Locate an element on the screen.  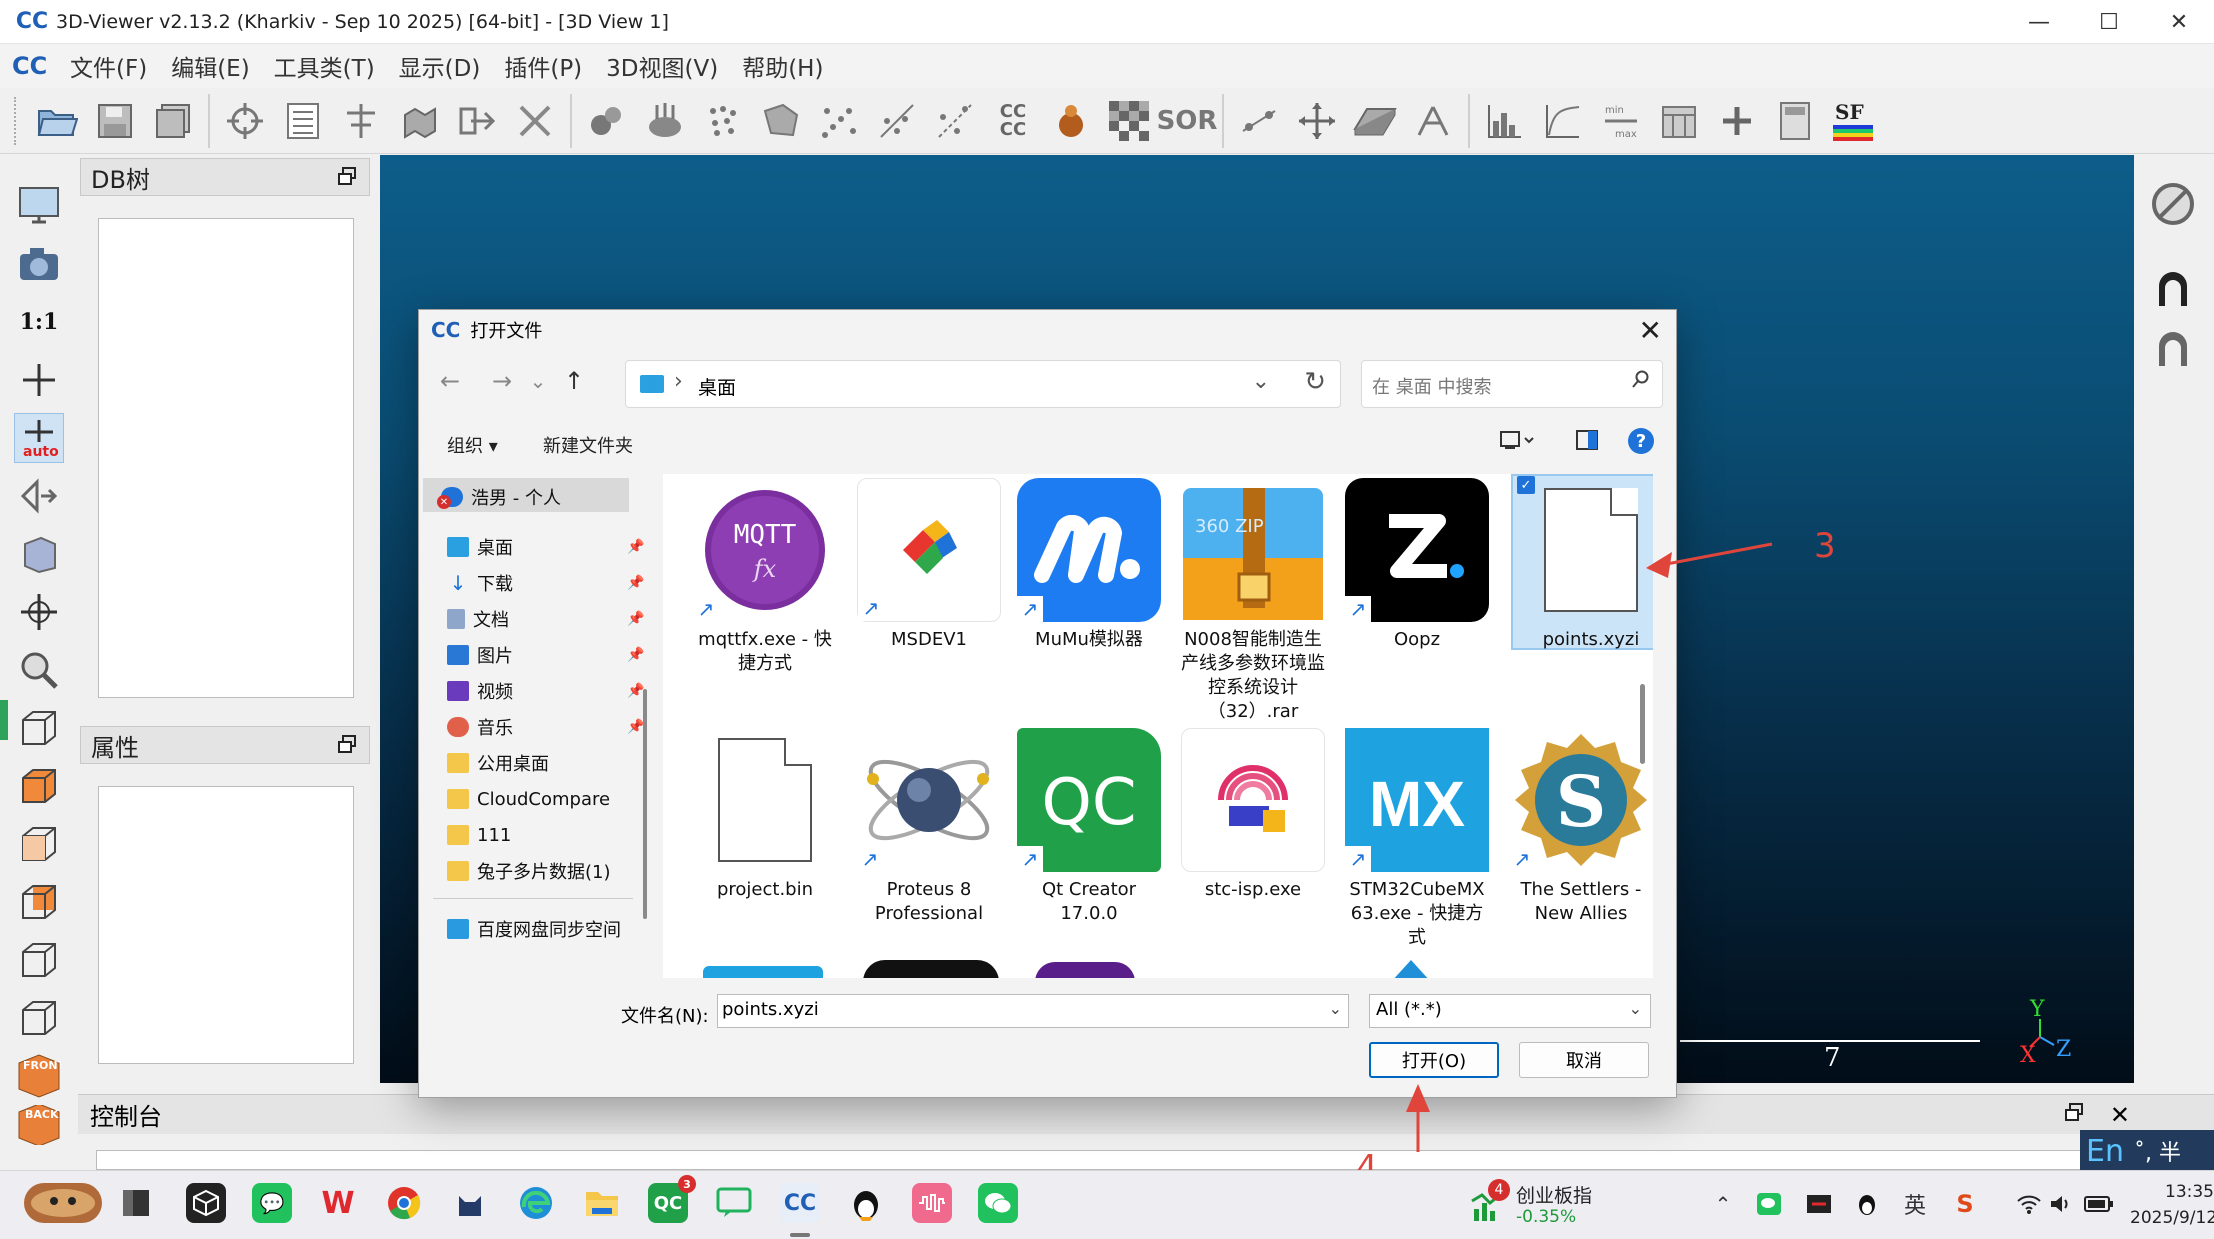
delete-icon is located at coordinates (535, 121).